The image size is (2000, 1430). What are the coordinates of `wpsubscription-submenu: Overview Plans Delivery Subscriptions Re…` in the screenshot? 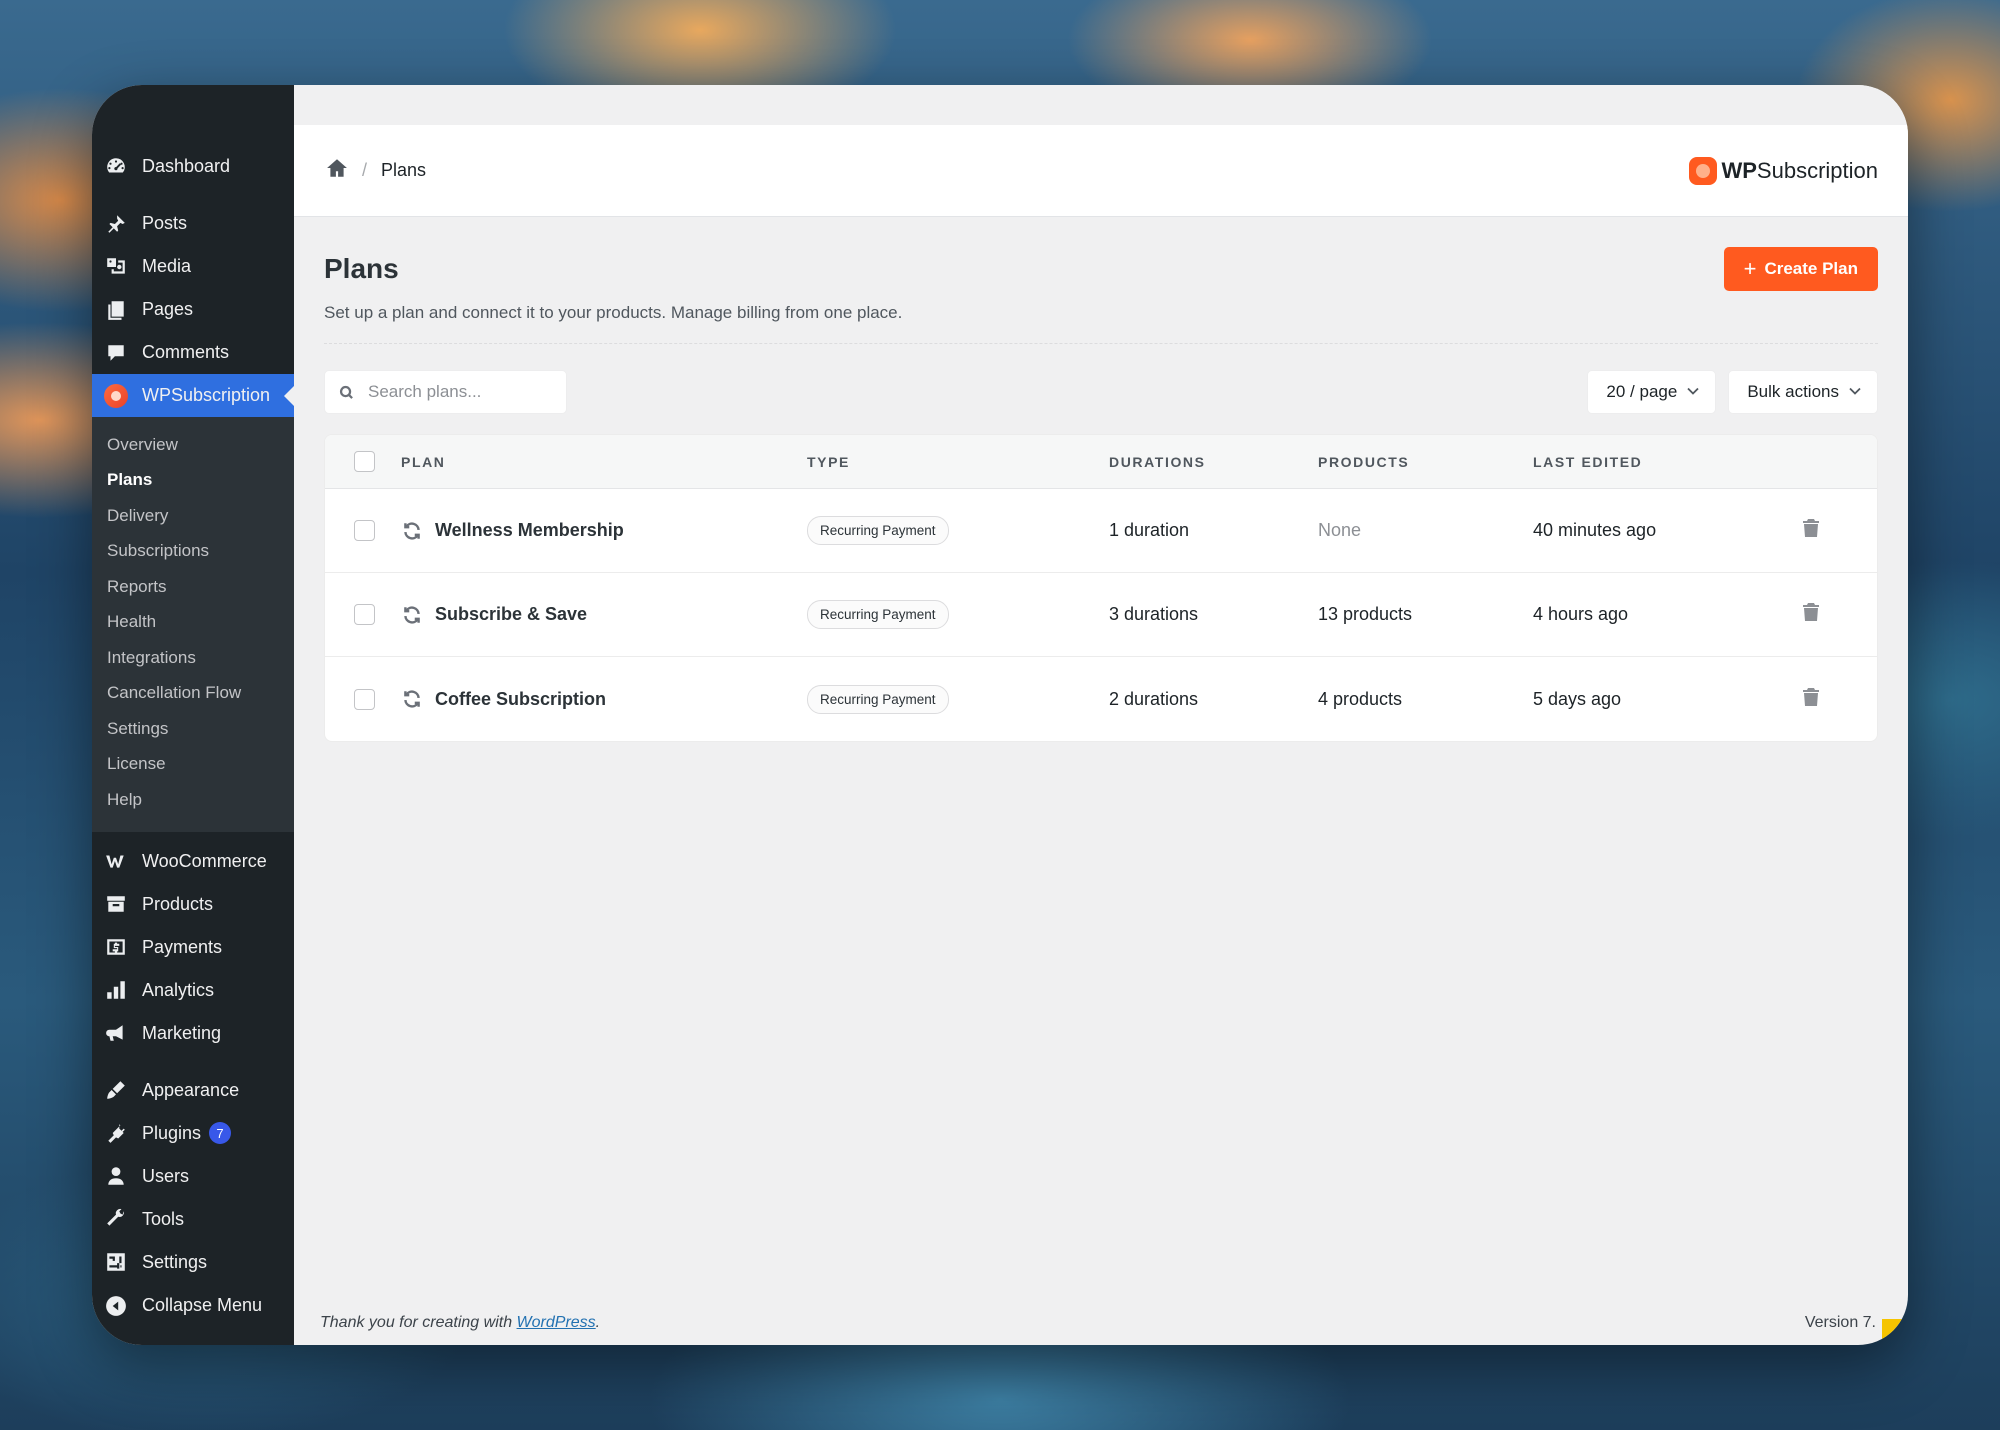 It's located at (193, 624).